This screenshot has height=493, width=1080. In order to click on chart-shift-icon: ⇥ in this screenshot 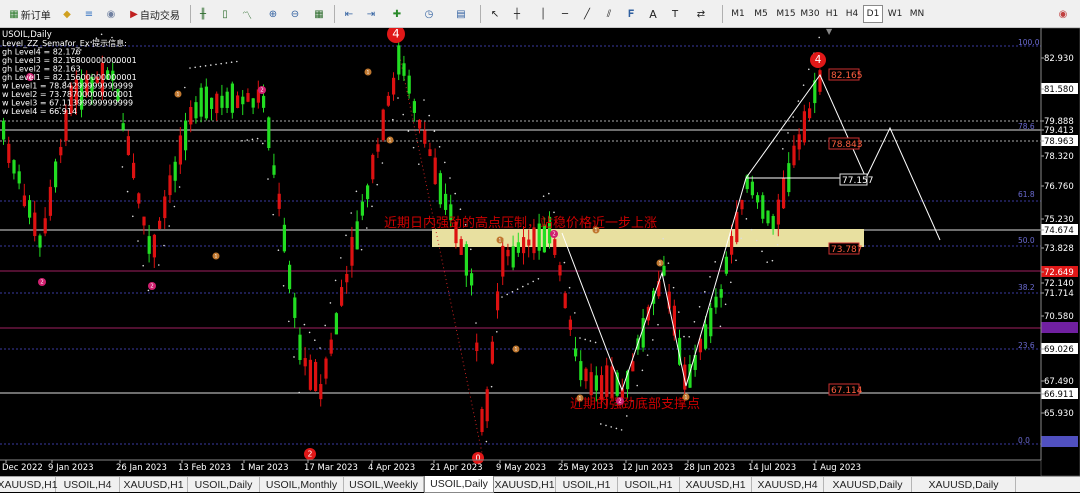, I will do `click(371, 14)`.